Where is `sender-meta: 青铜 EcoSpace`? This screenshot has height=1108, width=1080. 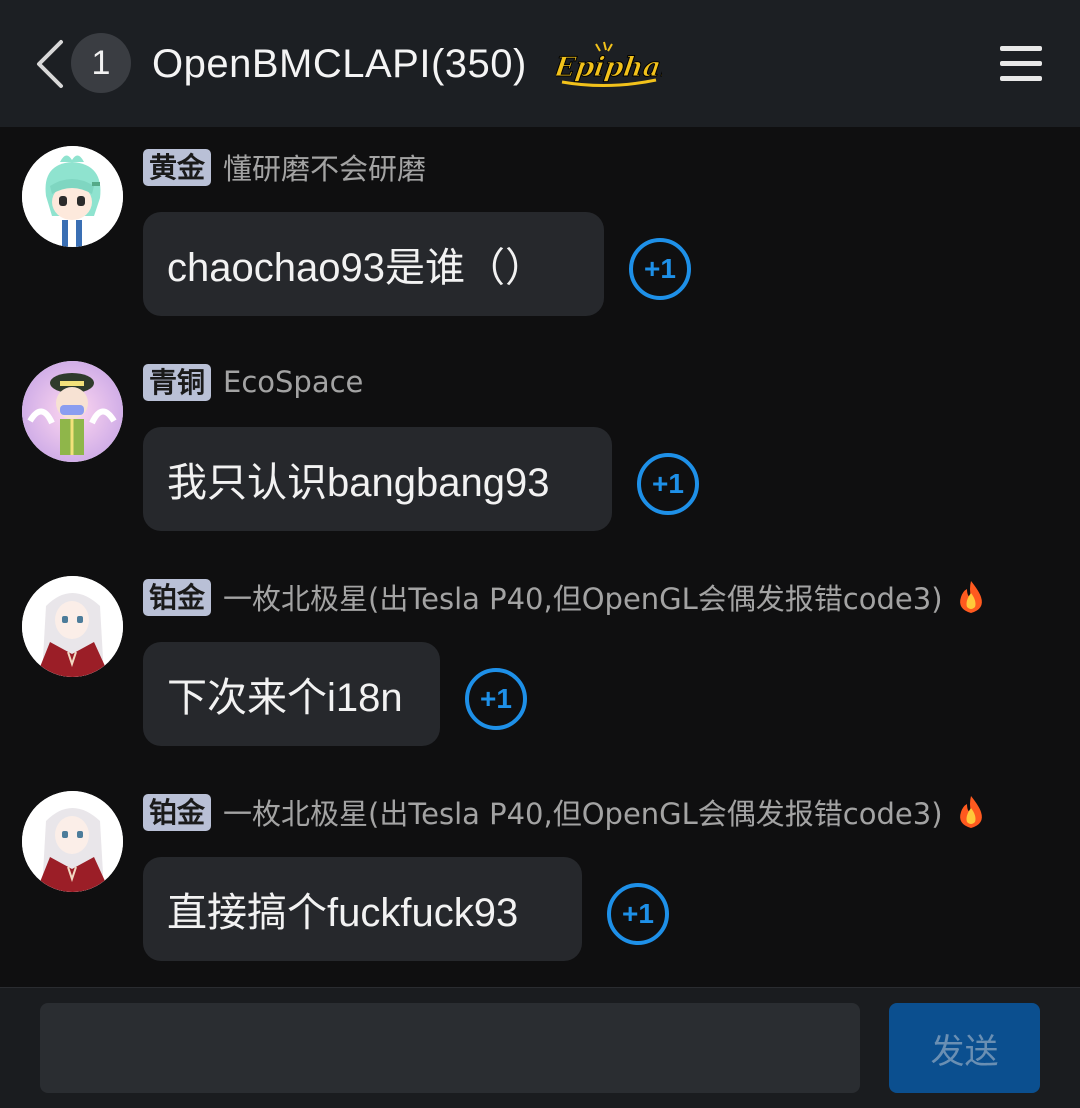
sender-meta: 青铜 EcoSpace is located at coordinates (253, 382).